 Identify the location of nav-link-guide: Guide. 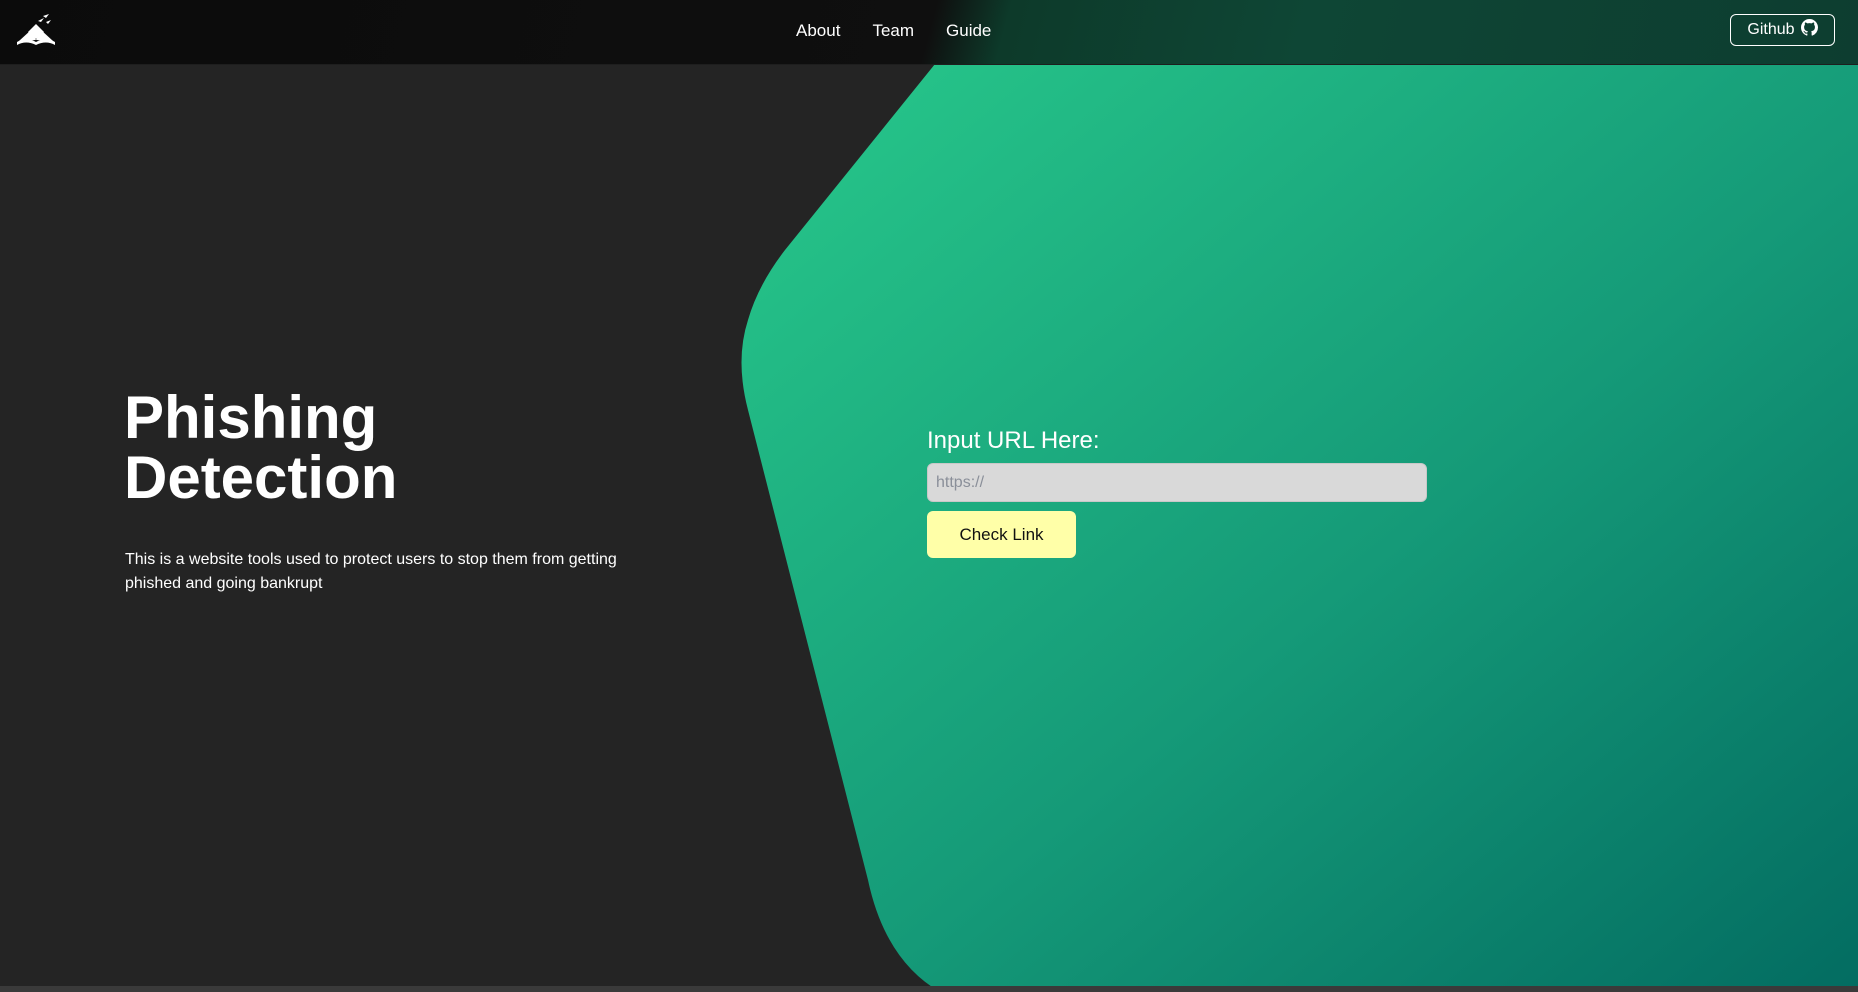
(968, 31).